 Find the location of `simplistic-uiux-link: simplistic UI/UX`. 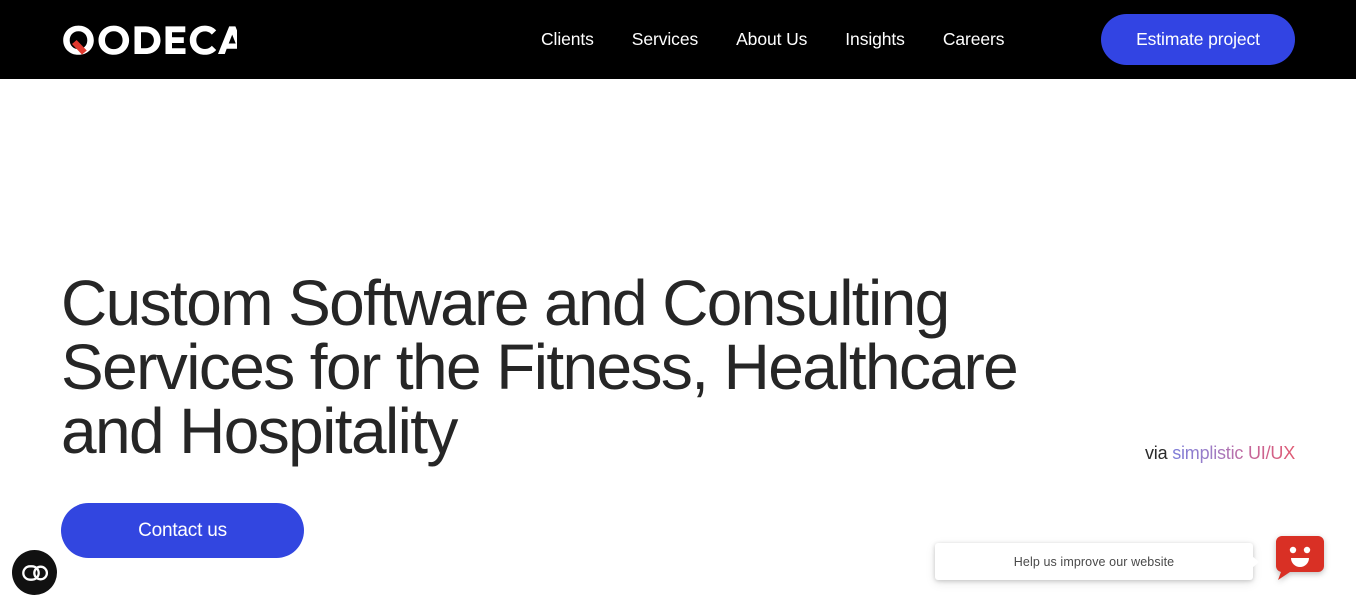

simplistic-uiux-link: simplistic UI/UX is located at coordinates (1233, 453).